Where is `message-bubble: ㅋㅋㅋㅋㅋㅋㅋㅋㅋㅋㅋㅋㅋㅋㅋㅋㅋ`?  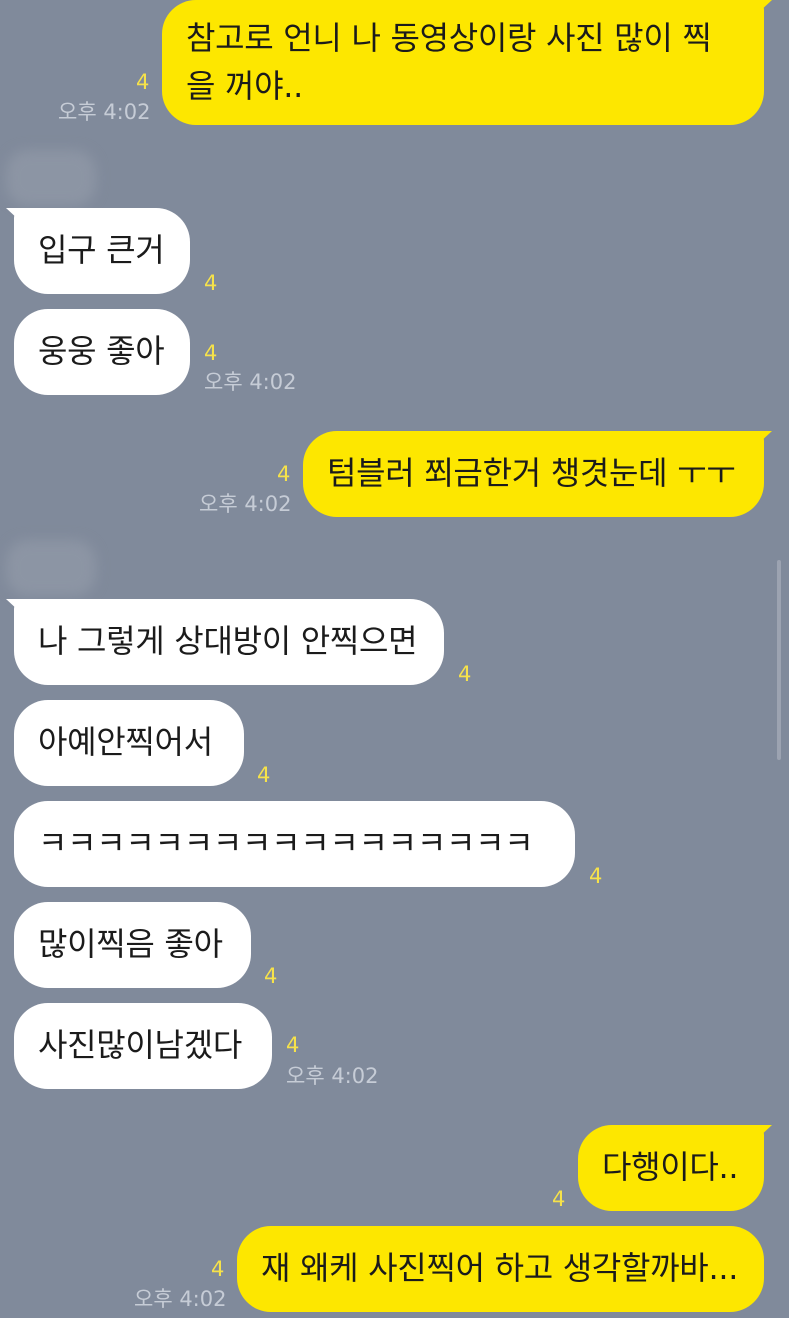
message-bubble: ㅋㅋㅋㅋㅋㅋㅋㅋㅋㅋㅋㅋㅋㅋㅋㅋㅋ is located at coordinates (294, 844).